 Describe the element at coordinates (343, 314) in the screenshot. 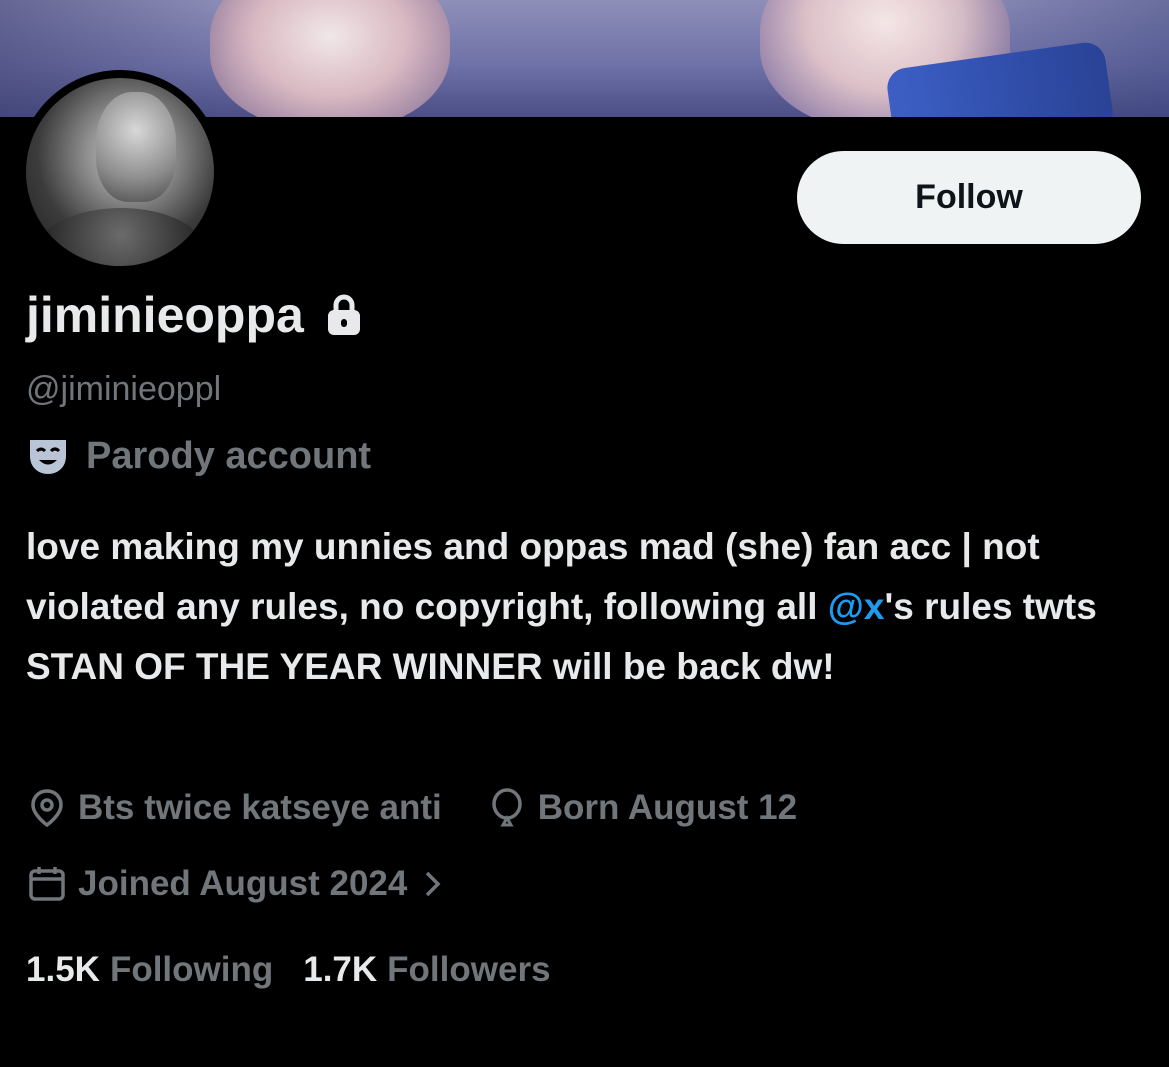

I see `lock-icon` at that location.